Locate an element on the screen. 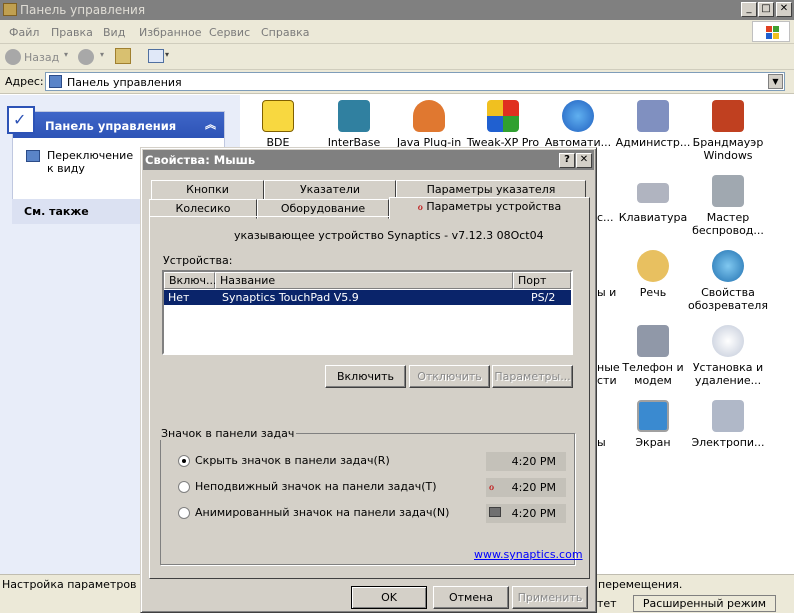 The image size is (794, 613). display-icon-item: Экран is located at coordinates (653, 424).